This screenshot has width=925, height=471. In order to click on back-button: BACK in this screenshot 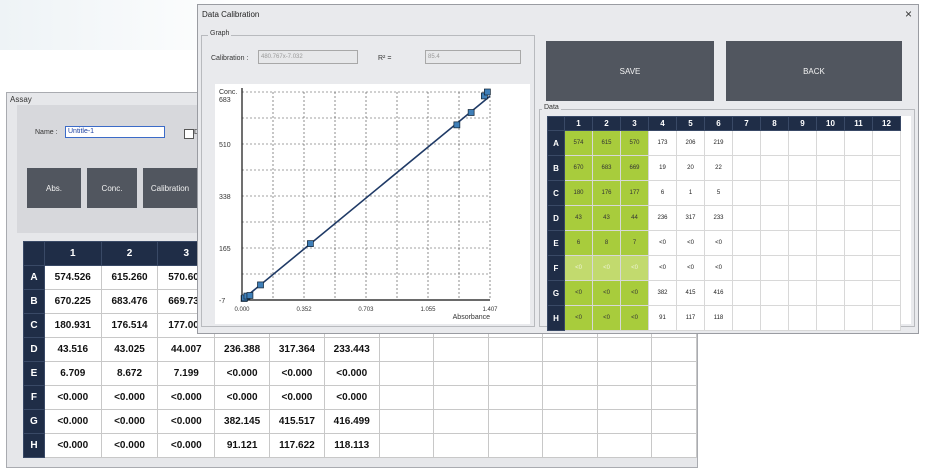, I will do `click(814, 71)`.